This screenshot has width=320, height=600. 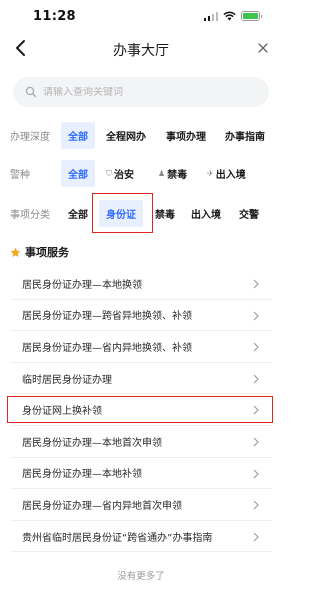 I want to click on item-highlight-box, so click(x=140, y=410).